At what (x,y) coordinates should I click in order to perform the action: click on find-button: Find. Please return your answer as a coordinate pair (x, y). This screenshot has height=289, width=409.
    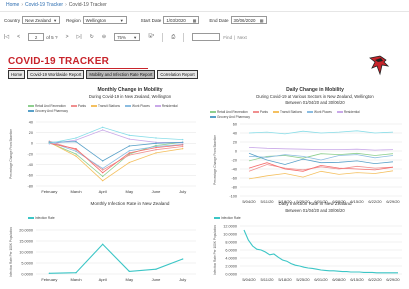
    Looking at the image, I should click on (227, 37).